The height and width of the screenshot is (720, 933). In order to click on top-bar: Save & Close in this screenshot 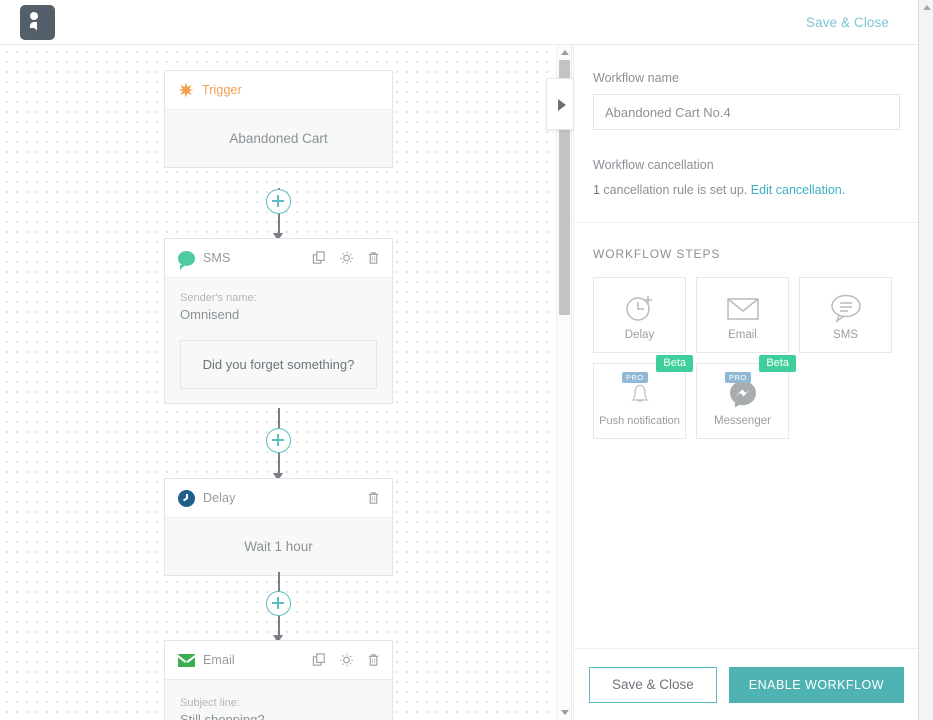, I will do `click(459, 22)`.